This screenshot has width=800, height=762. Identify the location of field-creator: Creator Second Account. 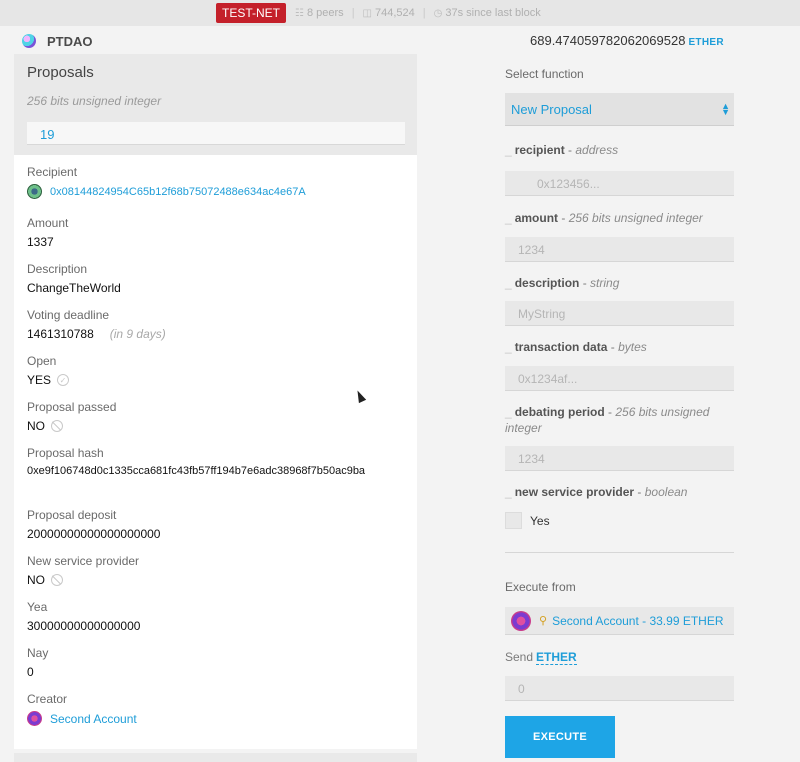
(82, 709).